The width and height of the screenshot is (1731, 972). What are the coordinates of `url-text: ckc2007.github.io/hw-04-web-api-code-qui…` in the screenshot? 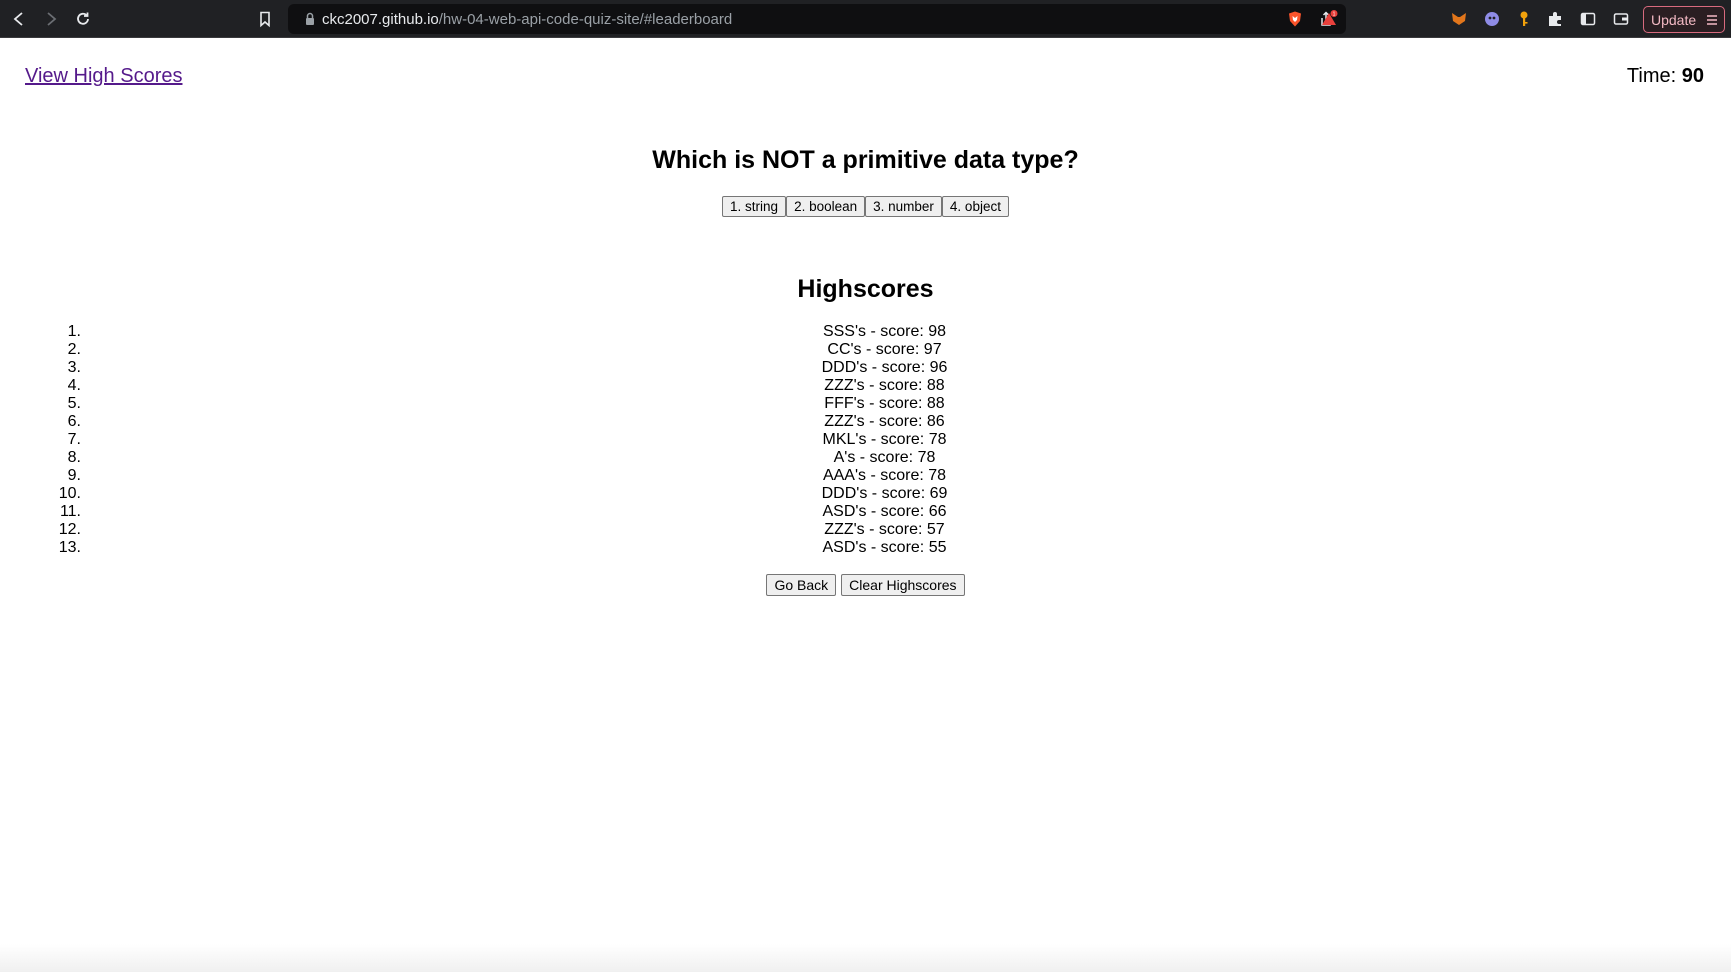 It's located at (527, 19).